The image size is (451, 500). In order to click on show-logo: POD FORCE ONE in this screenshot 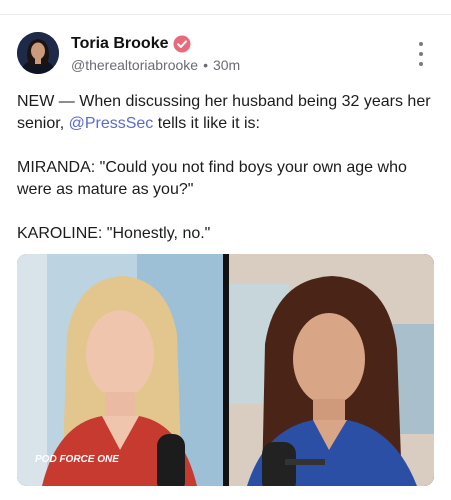, I will do `click(77, 459)`.